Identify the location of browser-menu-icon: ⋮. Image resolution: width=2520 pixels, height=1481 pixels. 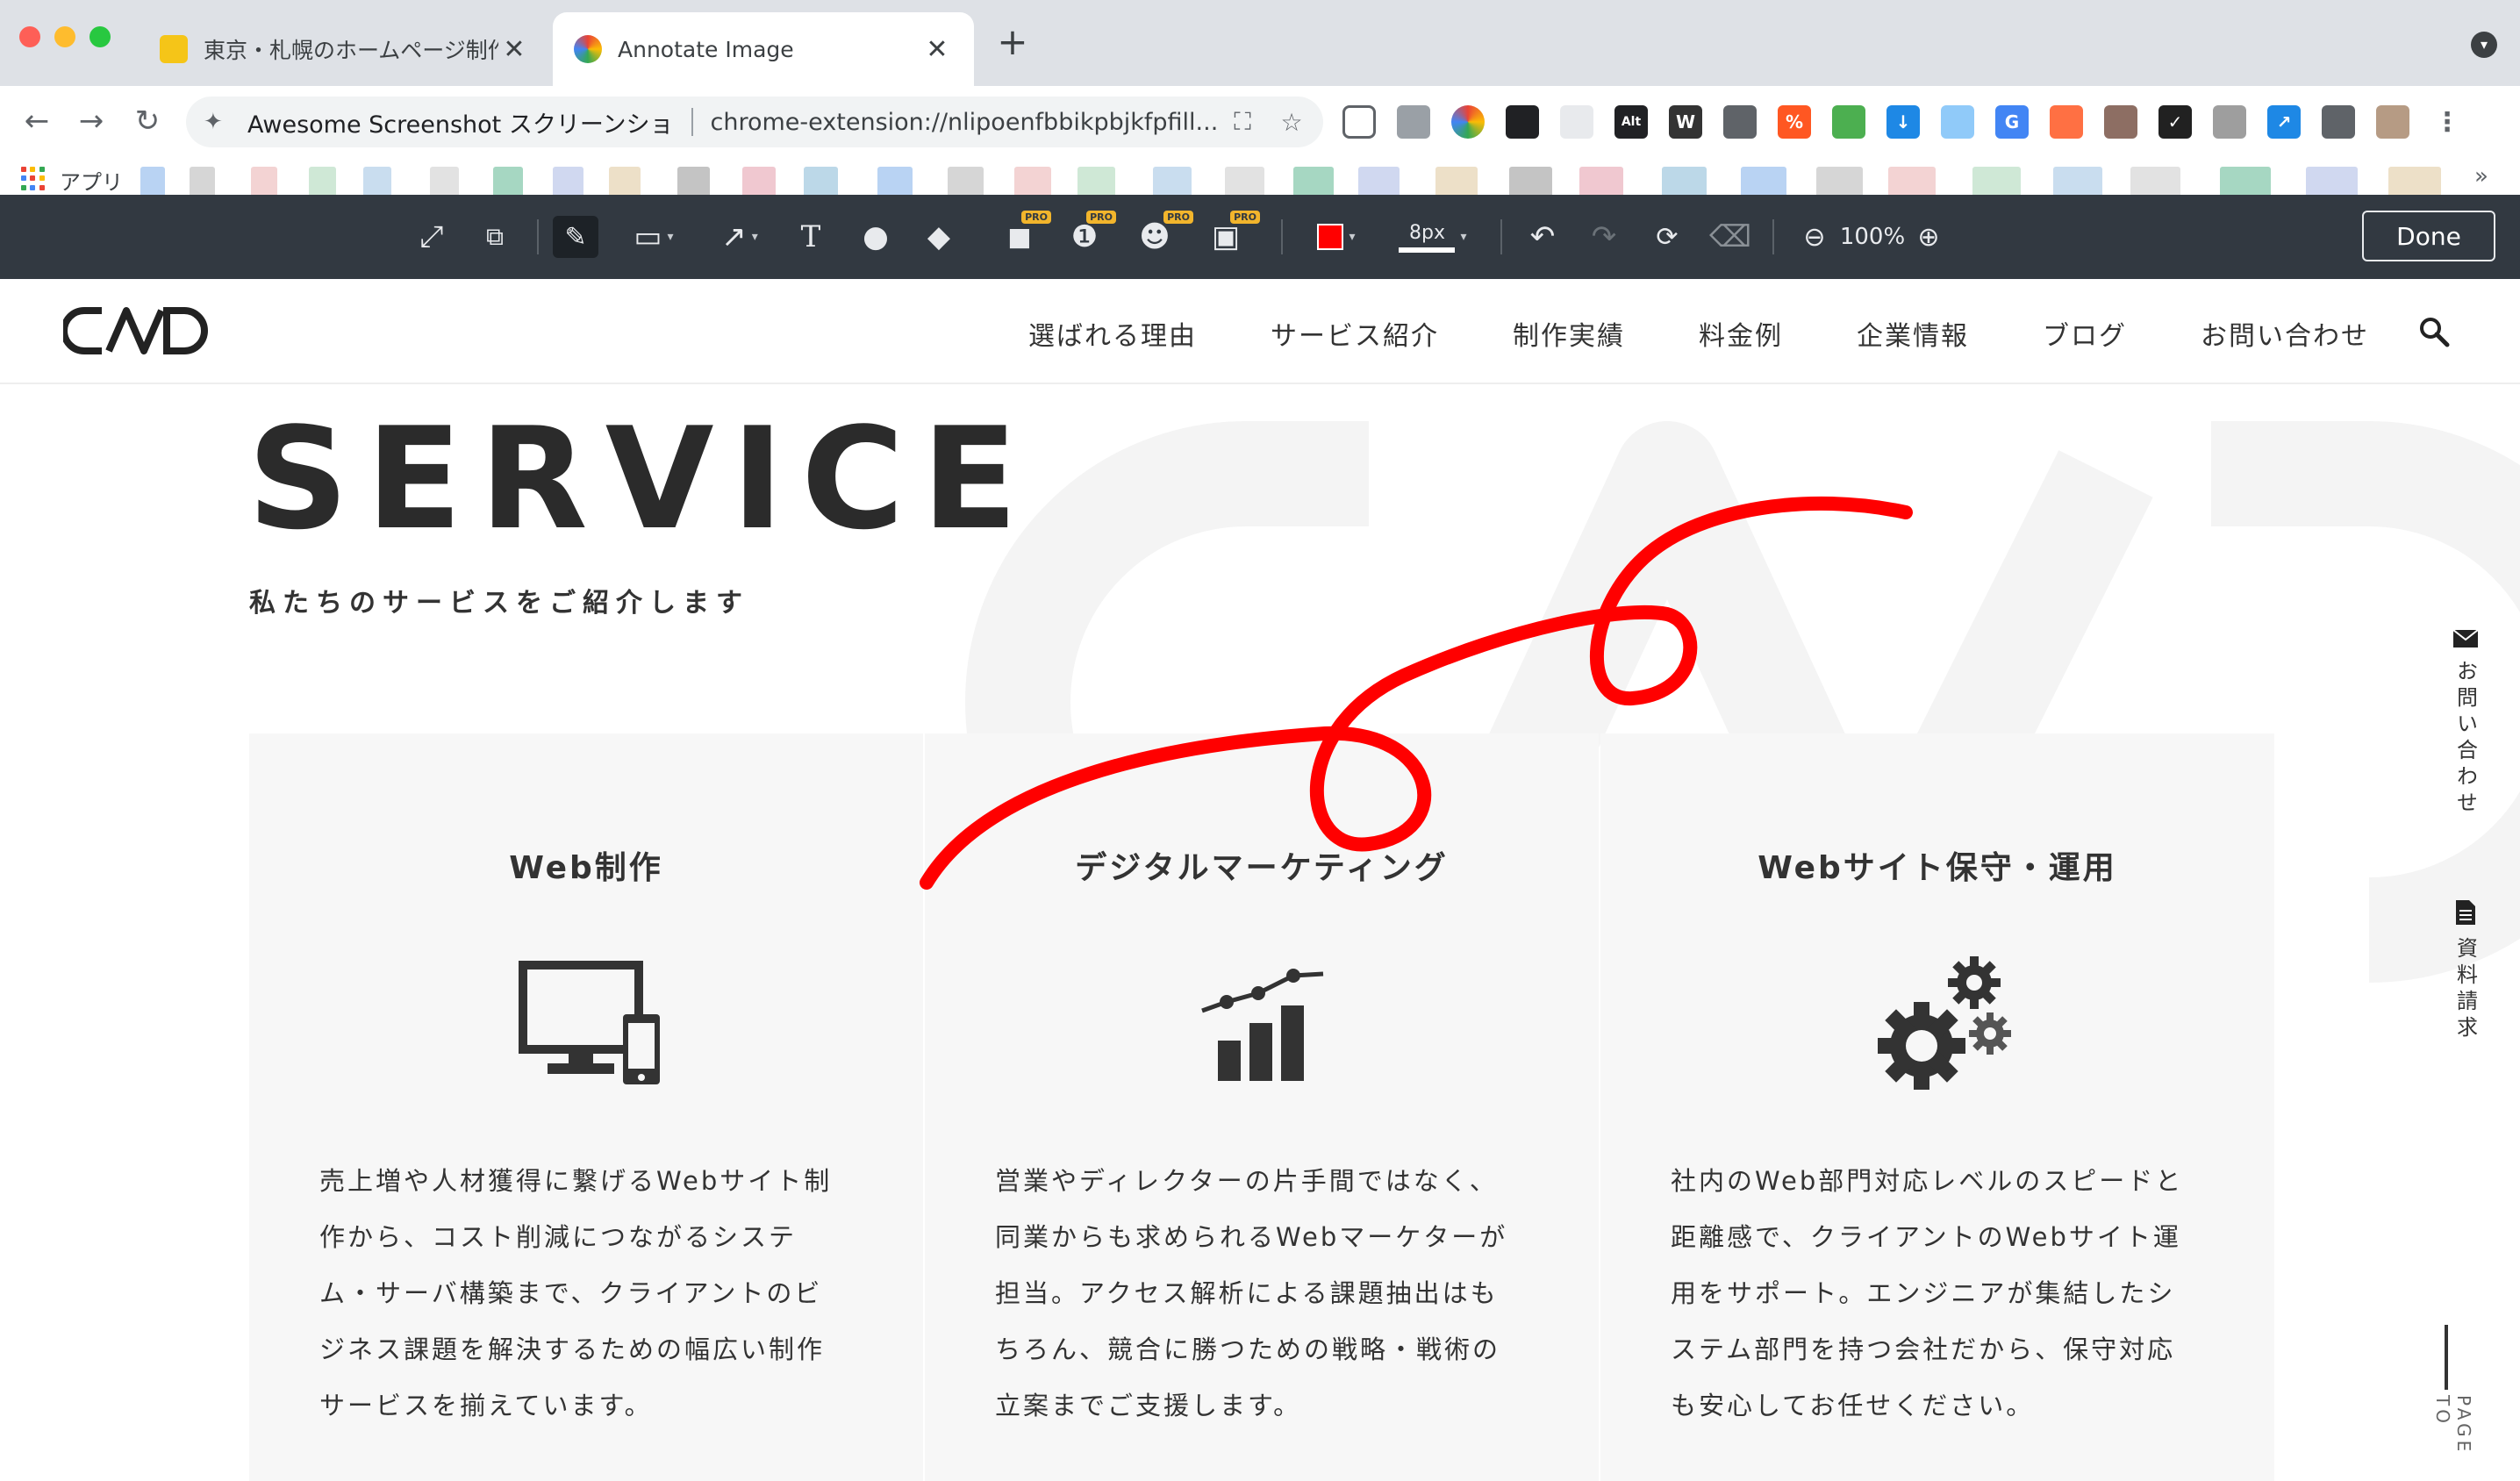
(2447, 122).